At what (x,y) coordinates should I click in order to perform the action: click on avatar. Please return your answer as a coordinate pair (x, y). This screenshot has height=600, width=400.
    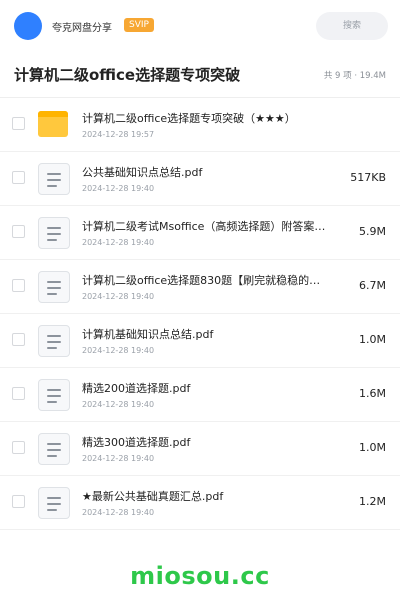
    Looking at the image, I should click on (28, 26).